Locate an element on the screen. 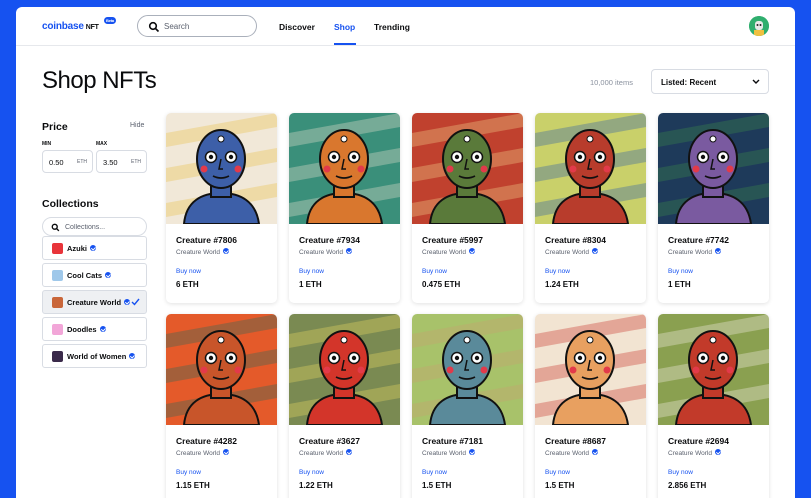  collection-name: Azuki is located at coordinates (82, 248).